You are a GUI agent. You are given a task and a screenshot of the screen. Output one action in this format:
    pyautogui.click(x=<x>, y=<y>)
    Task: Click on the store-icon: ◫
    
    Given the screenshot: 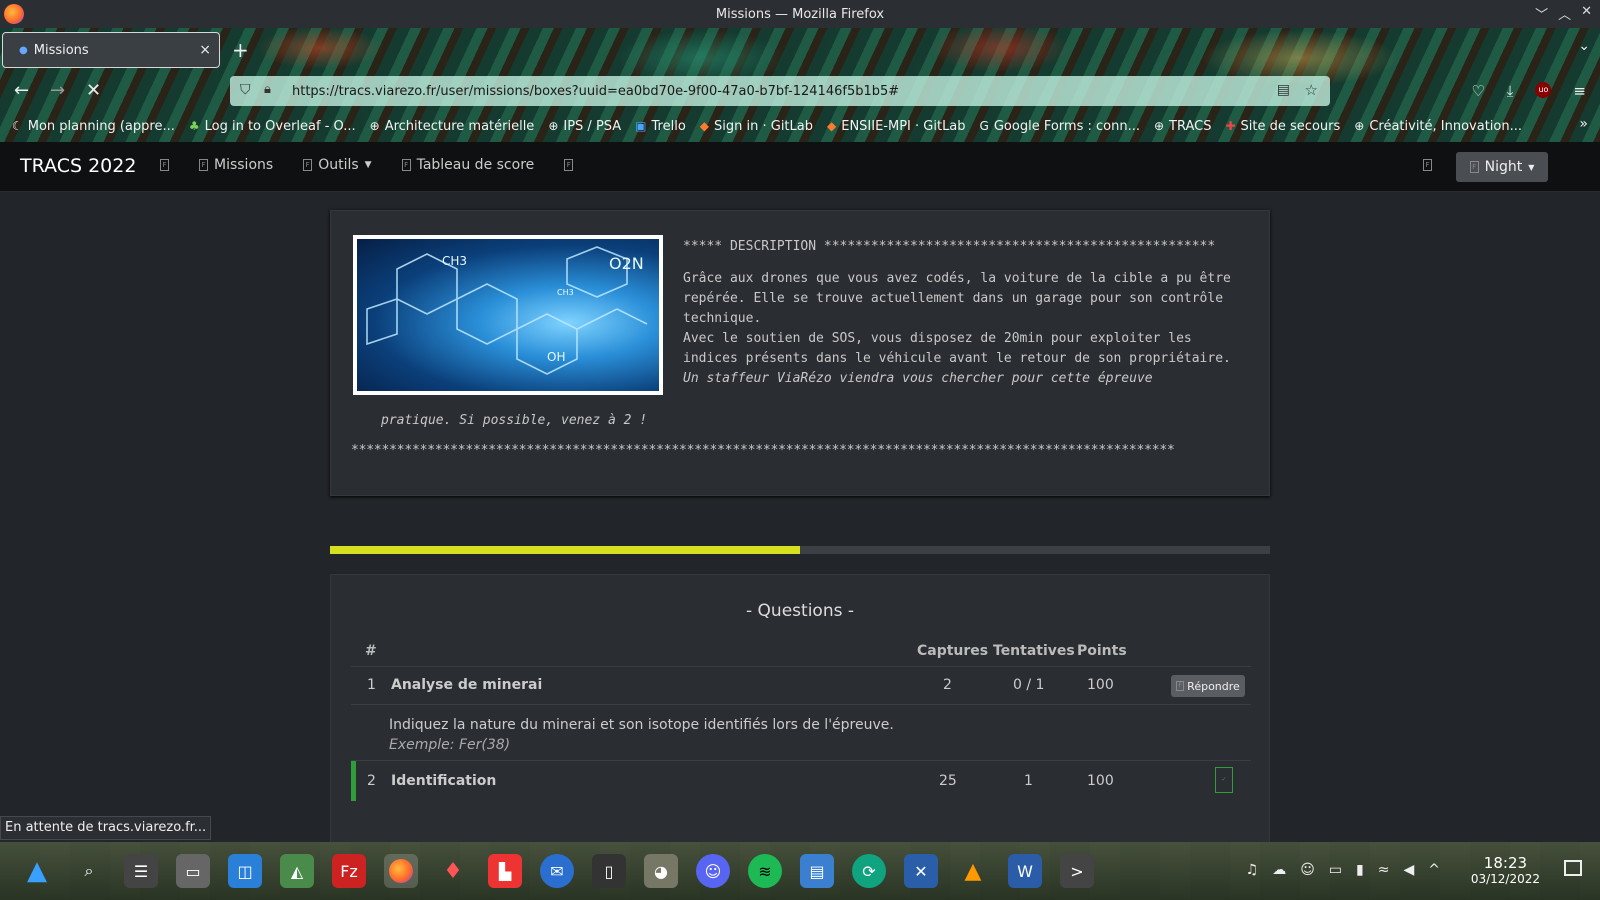 What is the action you would take?
    pyautogui.click(x=245, y=871)
    